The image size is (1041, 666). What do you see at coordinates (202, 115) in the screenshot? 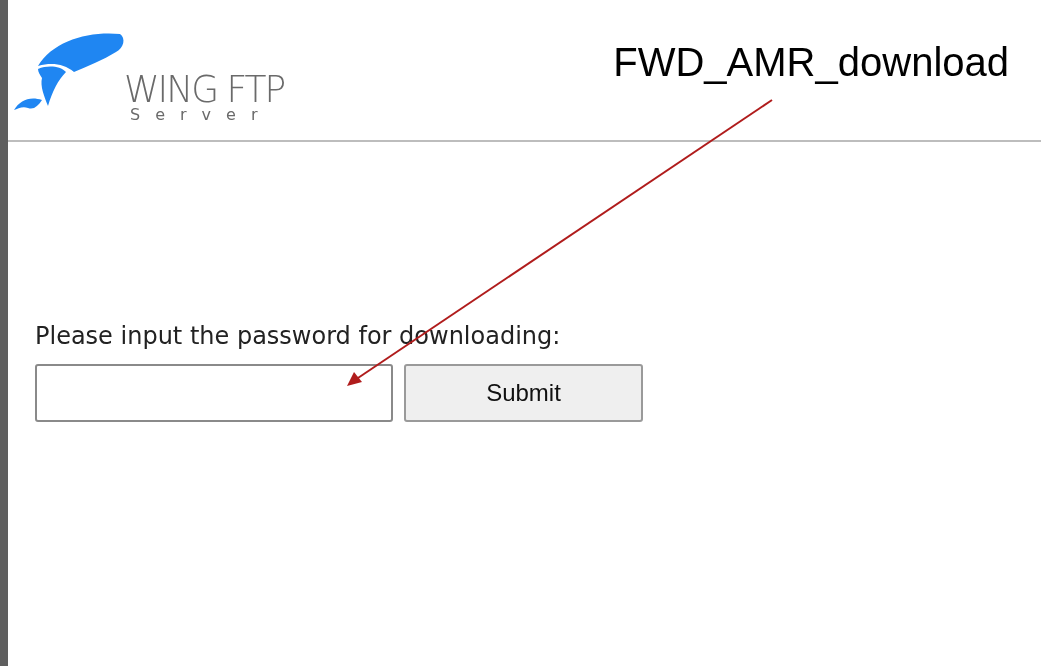
I see `logo-subtitle: Server` at bounding box center [202, 115].